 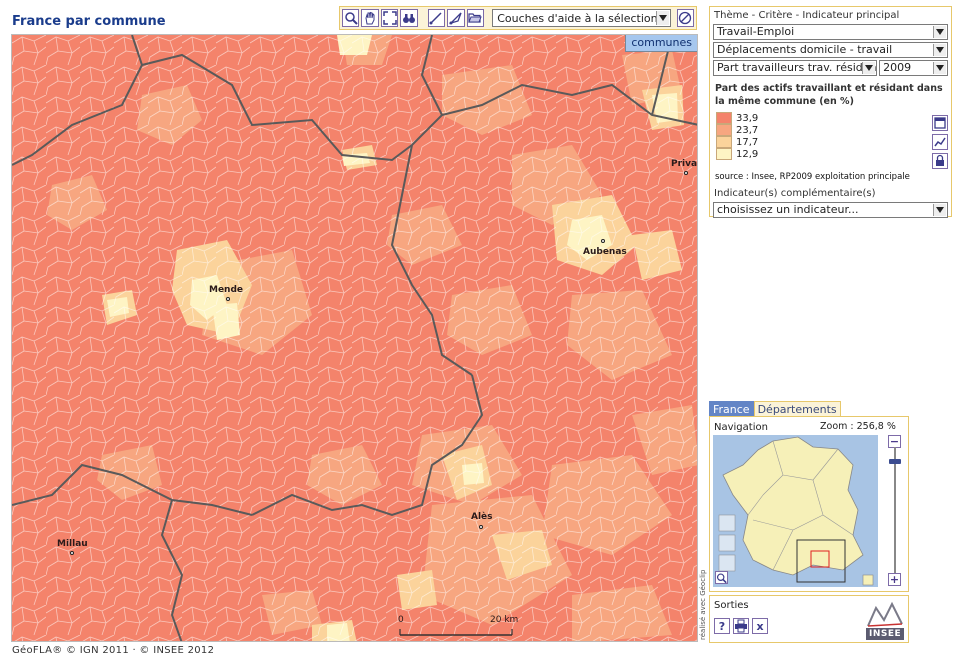 I want to click on page-title: France par commune, so click(x=89, y=21).